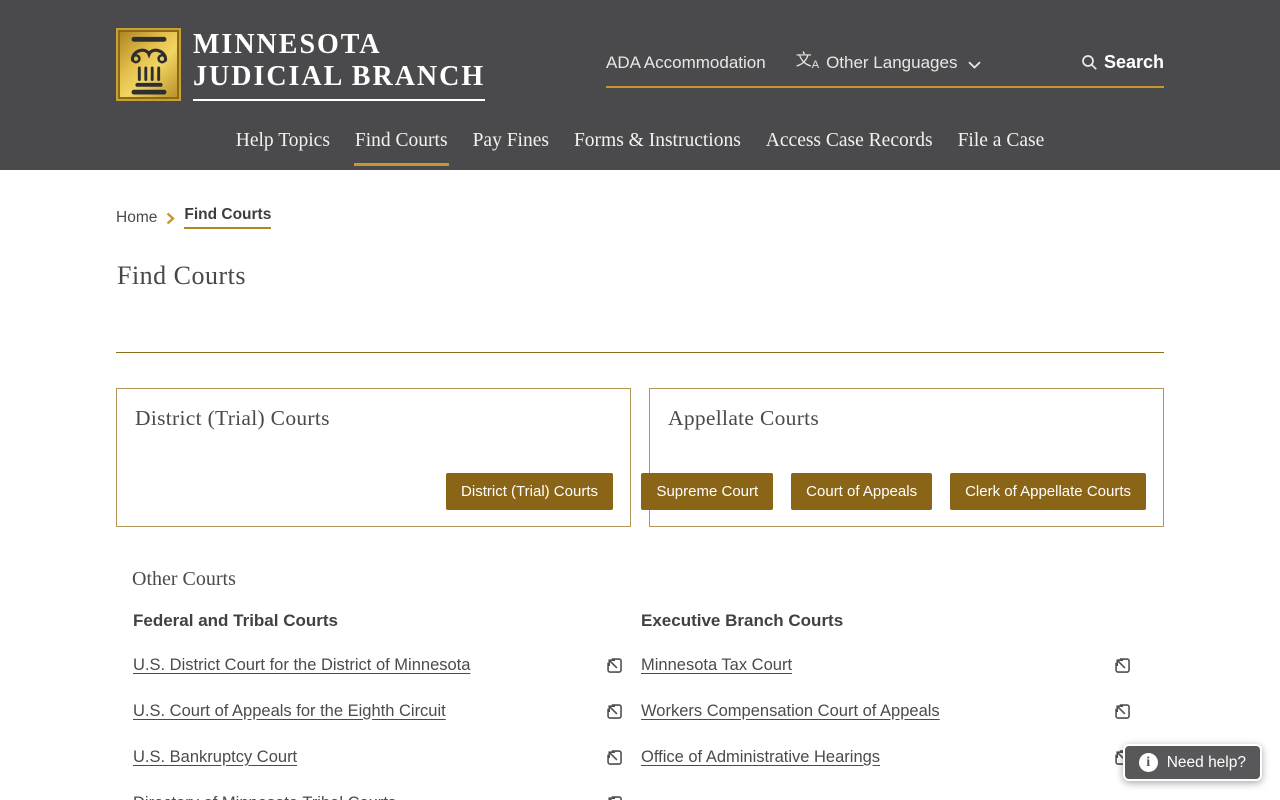  Describe the element at coordinates (657, 141) in the screenshot. I see `nav-forms-instructions: Forms & Instructions` at that location.